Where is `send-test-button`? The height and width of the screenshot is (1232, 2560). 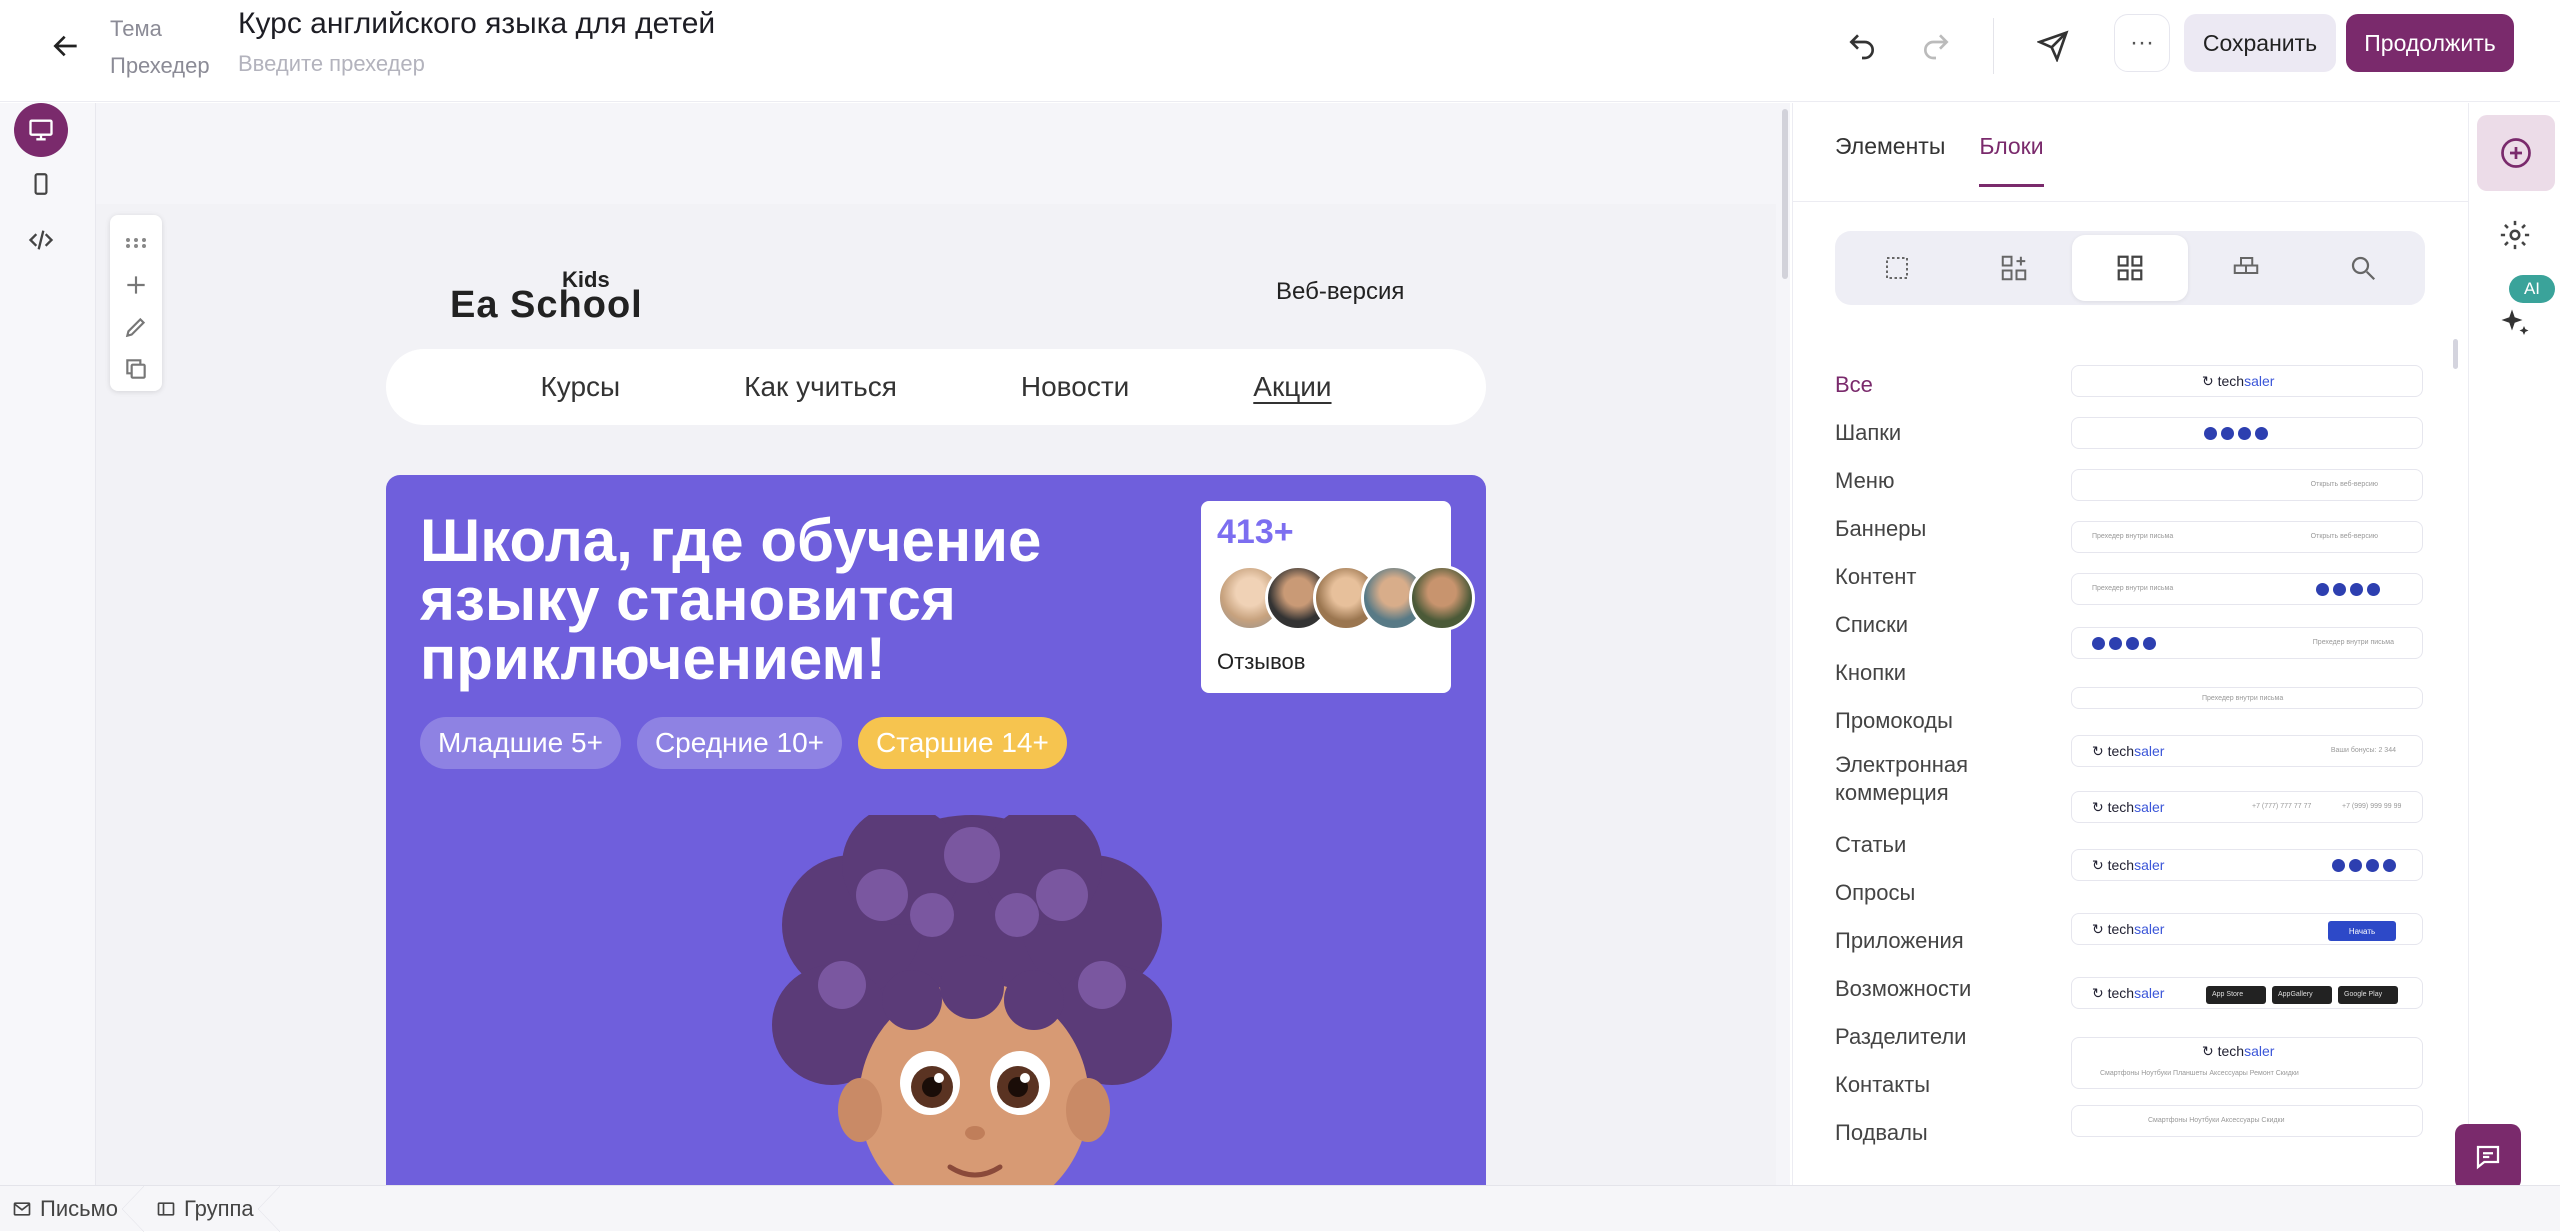 send-test-button is located at coordinates (2053, 46).